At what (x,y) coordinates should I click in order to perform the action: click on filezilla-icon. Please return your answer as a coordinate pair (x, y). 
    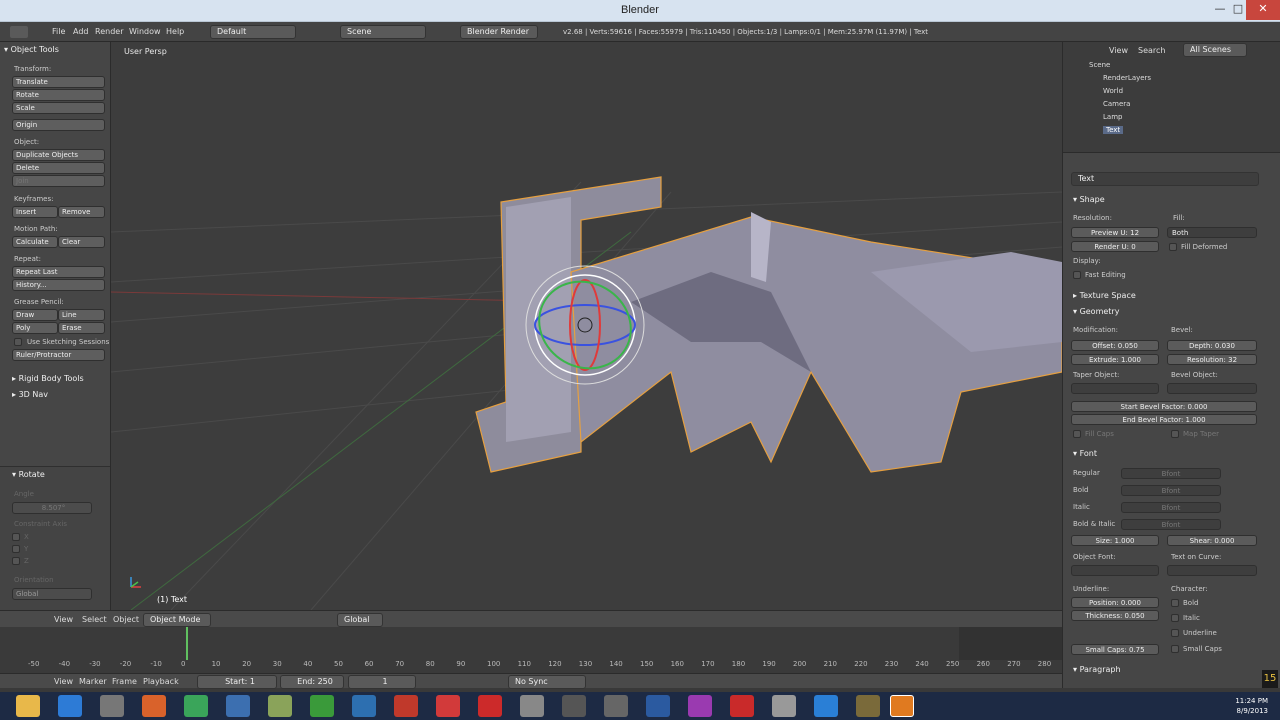
    Looking at the image, I should click on (406, 706).